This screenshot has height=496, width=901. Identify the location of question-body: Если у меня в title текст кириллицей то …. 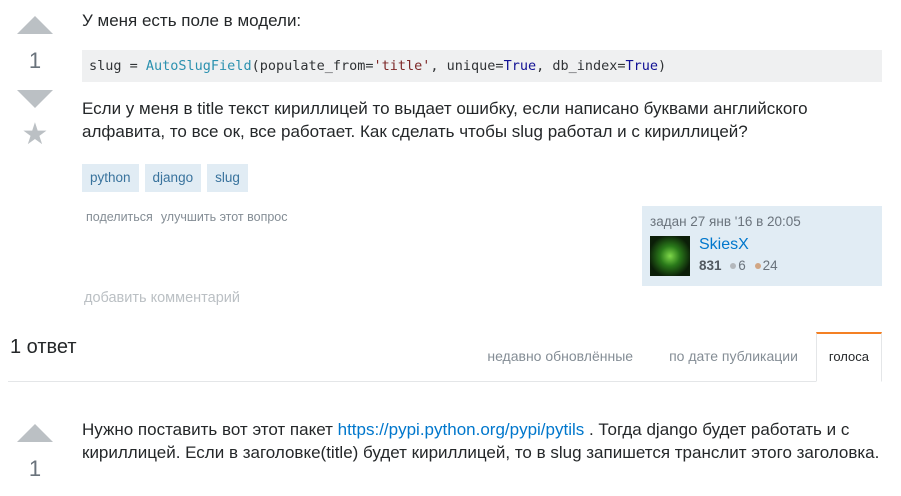
(445, 120).